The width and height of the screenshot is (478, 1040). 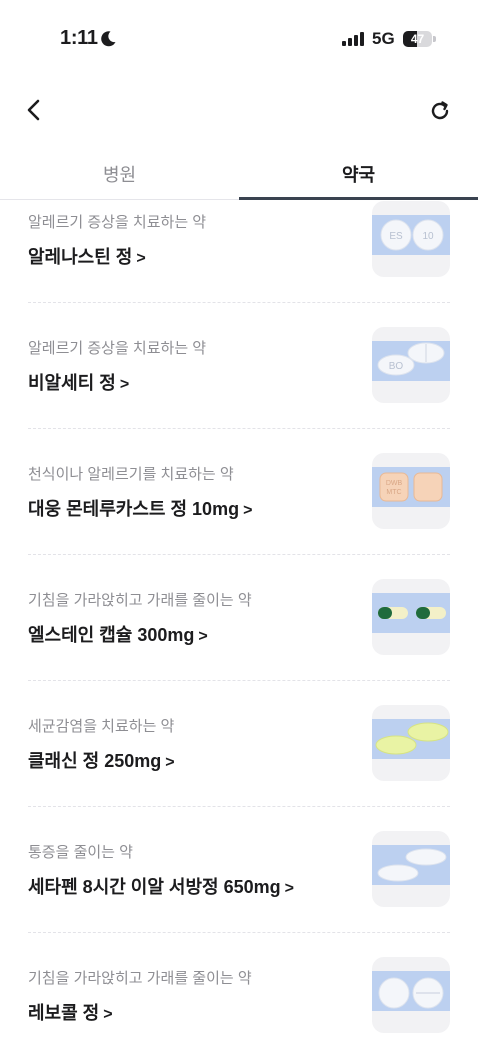 I want to click on medicine-name: 엘스테인 캡슐 300mg, so click(x=111, y=635).